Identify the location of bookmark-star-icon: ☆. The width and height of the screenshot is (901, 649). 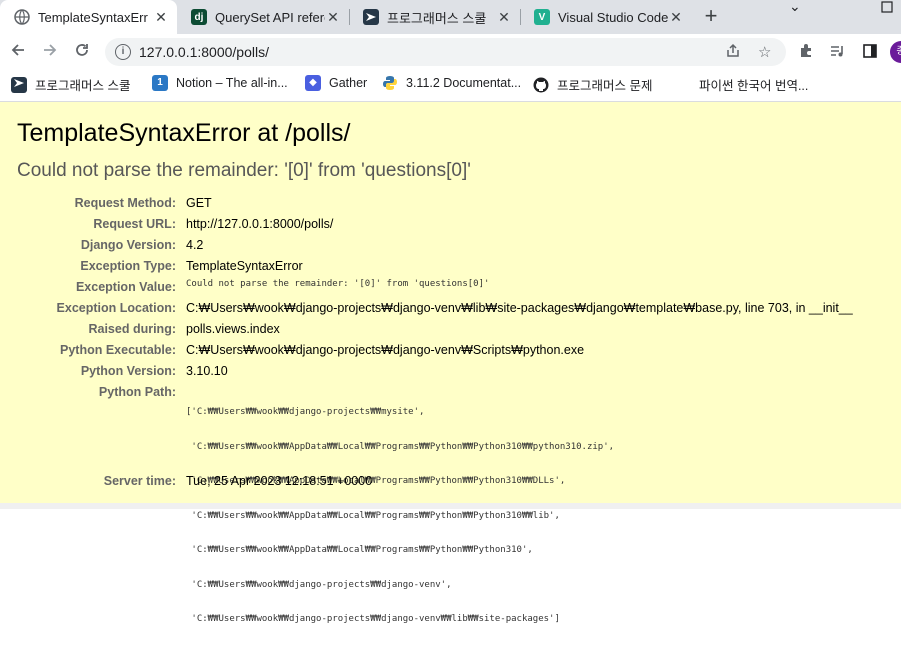
(764, 52).